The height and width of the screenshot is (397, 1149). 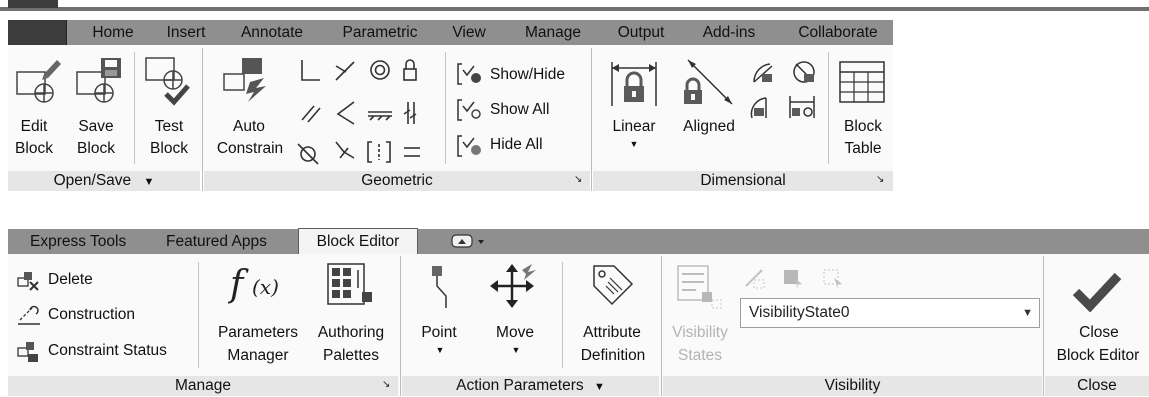 What do you see at coordinates (553, 32) in the screenshot?
I see `tab-manage: Manage` at bounding box center [553, 32].